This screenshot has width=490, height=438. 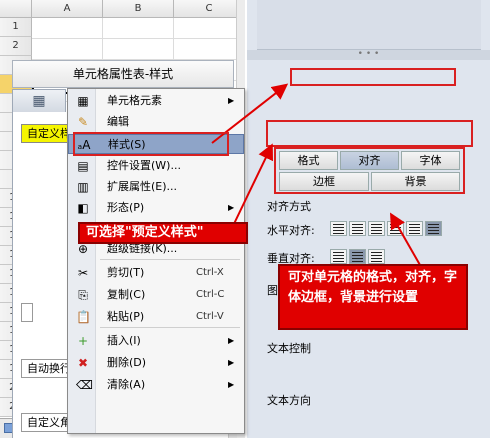 I want to click on h-align-label: 水平对齐:, so click(x=291, y=230).